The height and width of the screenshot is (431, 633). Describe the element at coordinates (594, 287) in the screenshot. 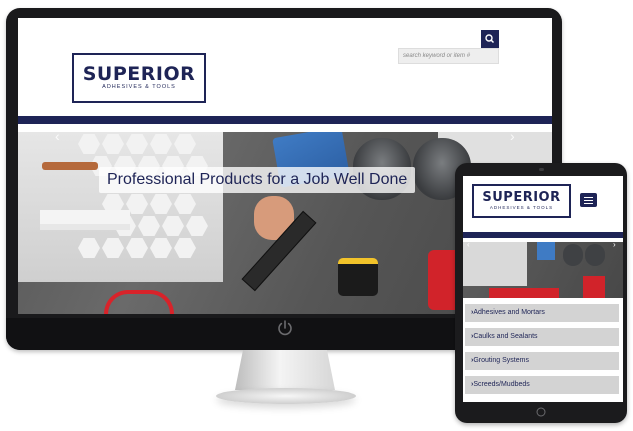

I see `hero-red-case` at that location.